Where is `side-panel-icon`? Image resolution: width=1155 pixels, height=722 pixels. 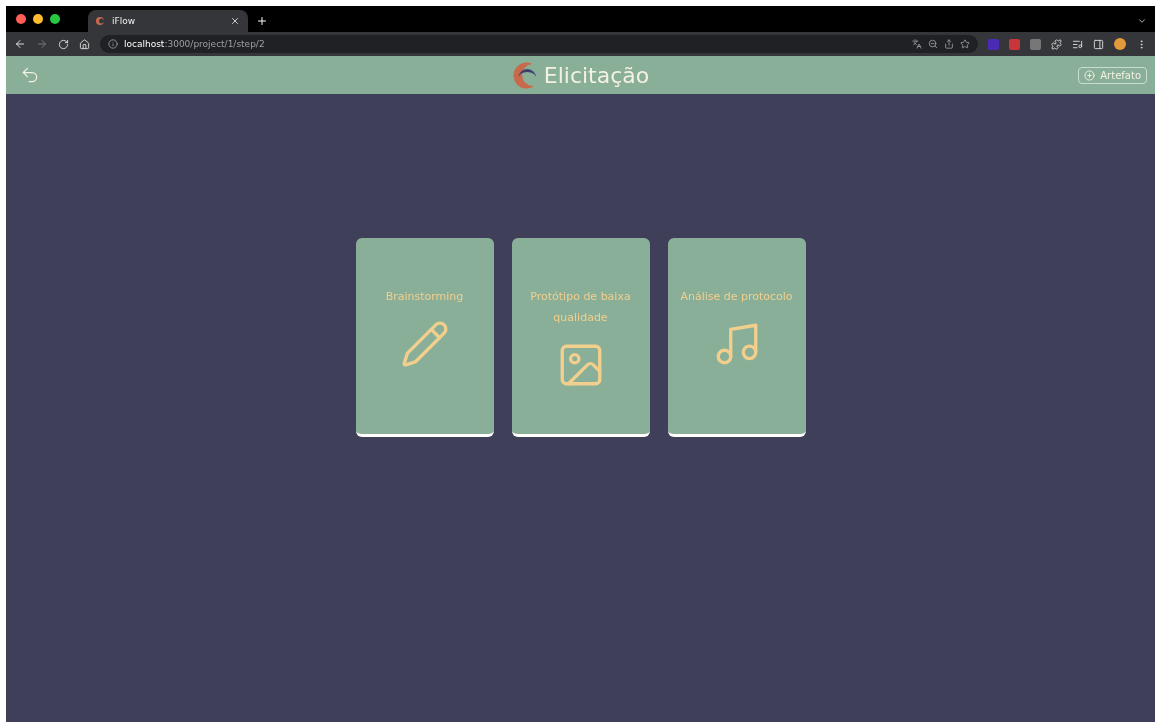 side-panel-icon is located at coordinates (1098, 44).